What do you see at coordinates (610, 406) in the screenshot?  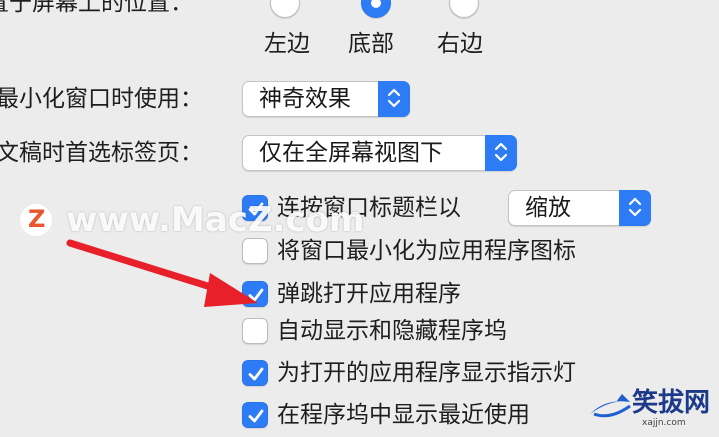 I see `shark-logo-icon` at bounding box center [610, 406].